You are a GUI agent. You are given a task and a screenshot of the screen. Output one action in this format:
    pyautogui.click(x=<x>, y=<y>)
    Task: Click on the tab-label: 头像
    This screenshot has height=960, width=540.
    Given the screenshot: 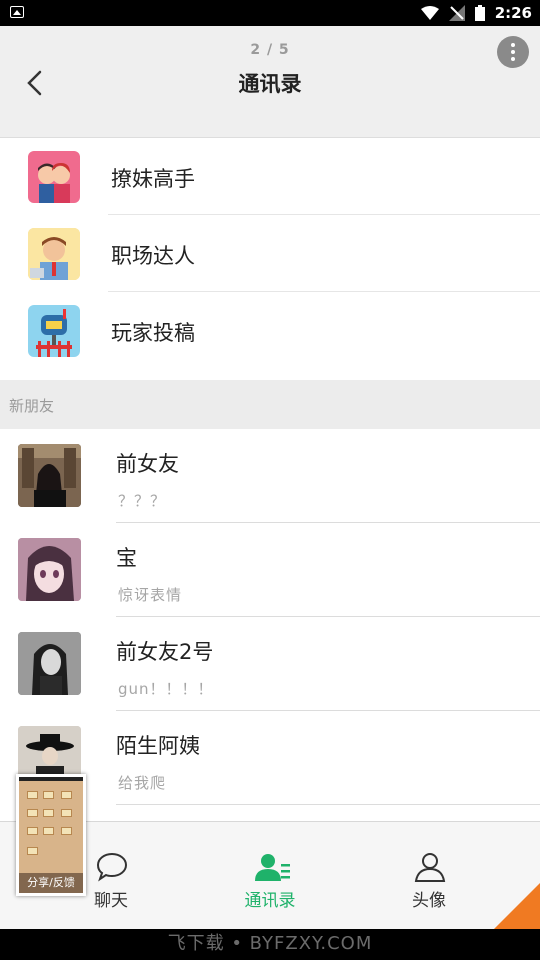 What is the action you would take?
    pyautogui.click(x=429, y=901)
    